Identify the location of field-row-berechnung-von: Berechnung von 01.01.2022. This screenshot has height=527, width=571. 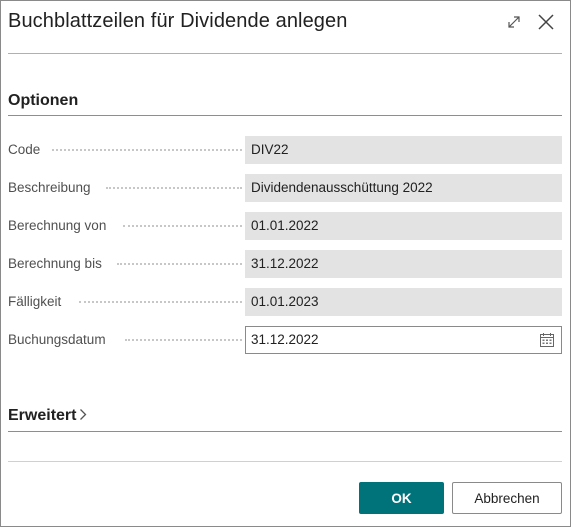
(285, 226).